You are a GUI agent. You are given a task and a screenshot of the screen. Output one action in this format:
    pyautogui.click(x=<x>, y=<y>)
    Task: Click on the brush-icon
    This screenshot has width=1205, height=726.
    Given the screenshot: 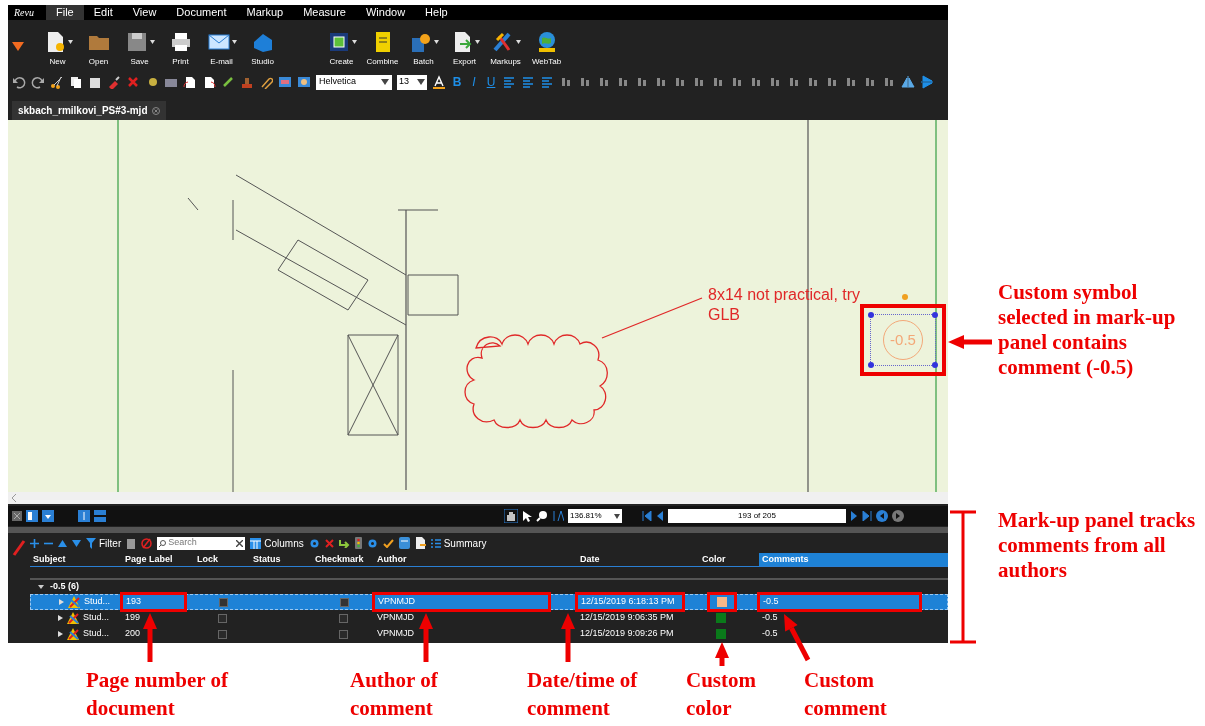 What is the action you would take?
    pyautogui.click(x=114, y=82)
    